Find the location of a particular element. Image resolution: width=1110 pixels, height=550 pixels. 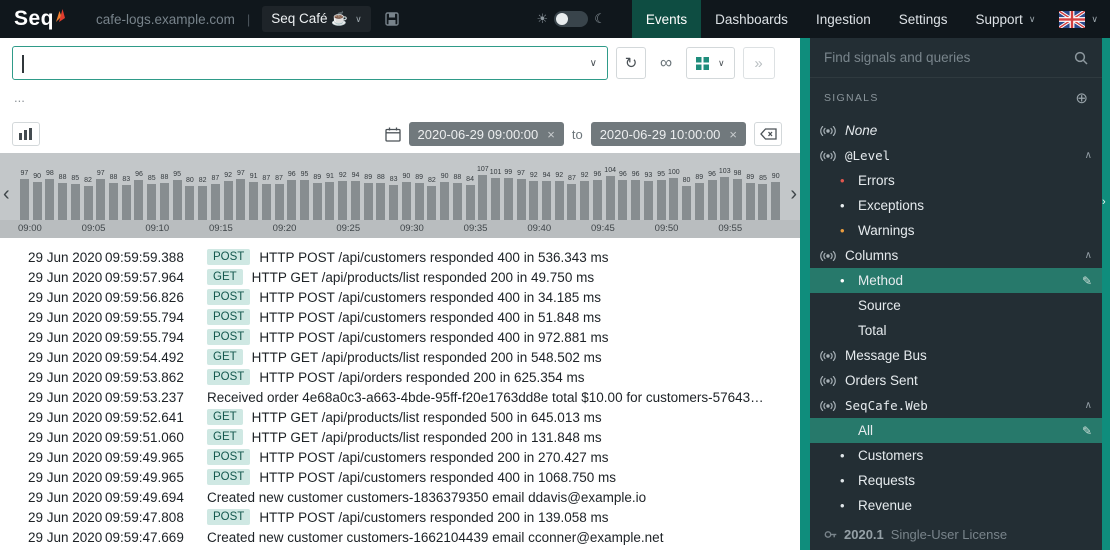

histogram-bar: 84 is located at coordinates (470, 198).